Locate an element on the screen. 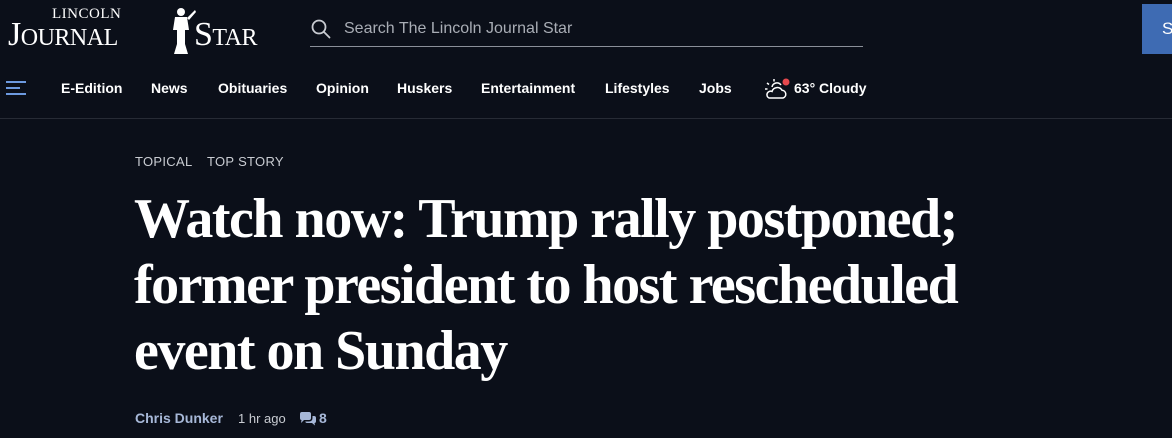  tag-top-story: TOP STORY is located at coordinates (245, 161).